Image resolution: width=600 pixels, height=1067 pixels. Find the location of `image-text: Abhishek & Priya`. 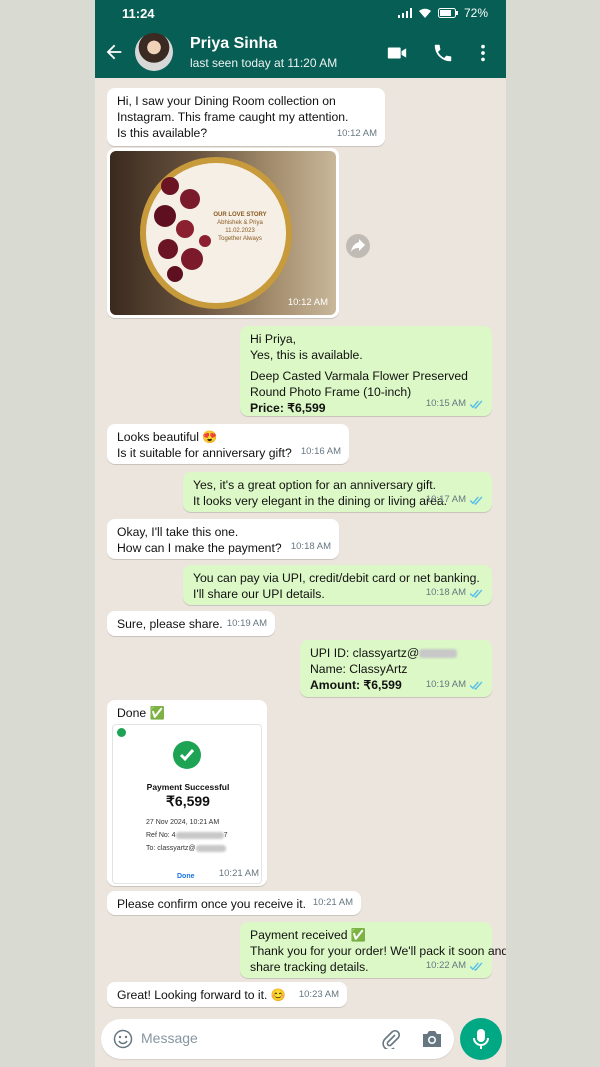

image-text: Abhishek & Priya is located at coordinates (240, 223).